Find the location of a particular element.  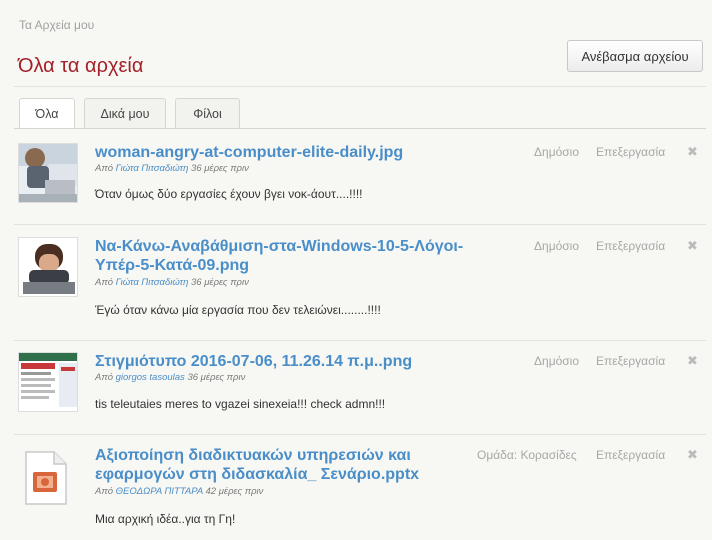

screenshot-thumbnail is located at coordinates (48, 382).